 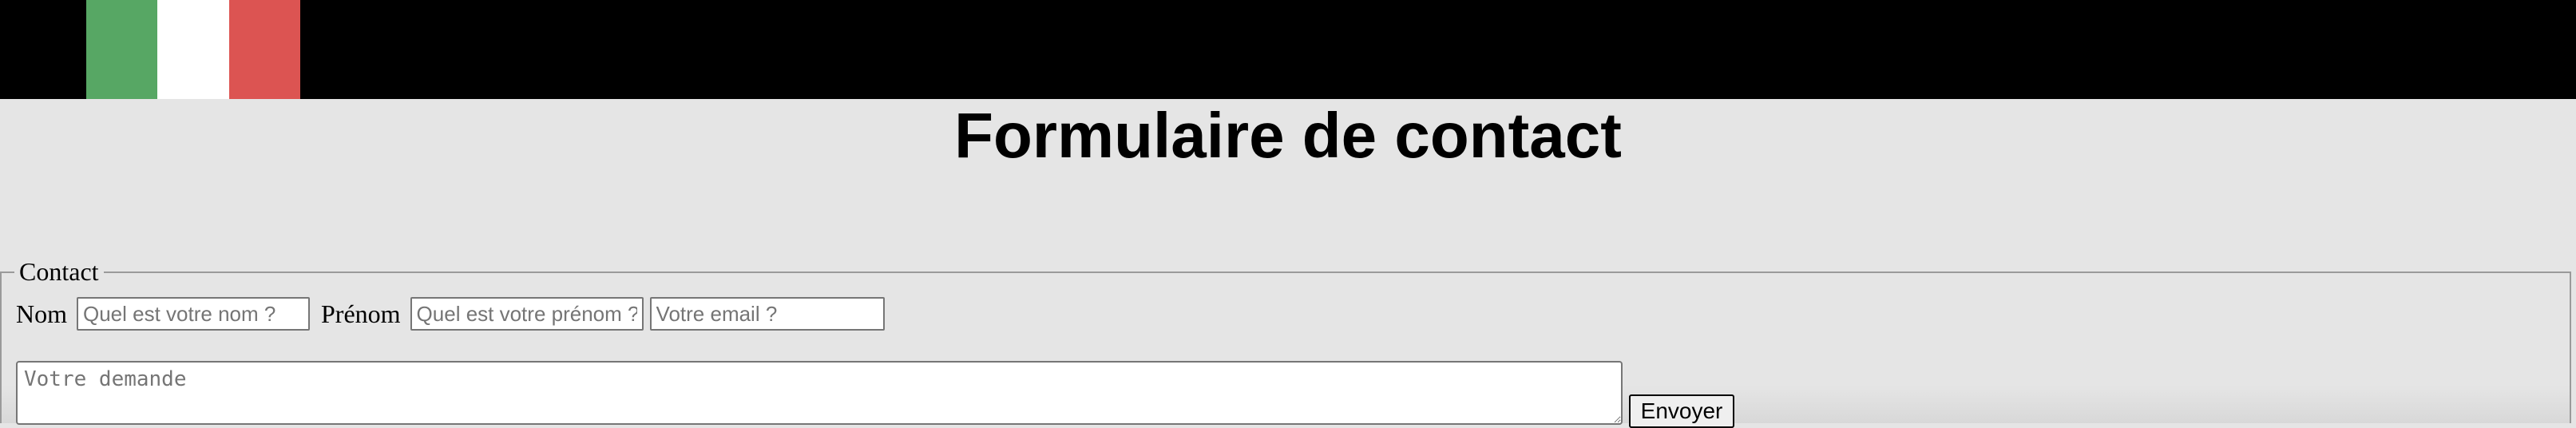 What do you see at coordinates (819, 393) in the screenshot?
I see `message-textarea` at bounding box center [819, 393].